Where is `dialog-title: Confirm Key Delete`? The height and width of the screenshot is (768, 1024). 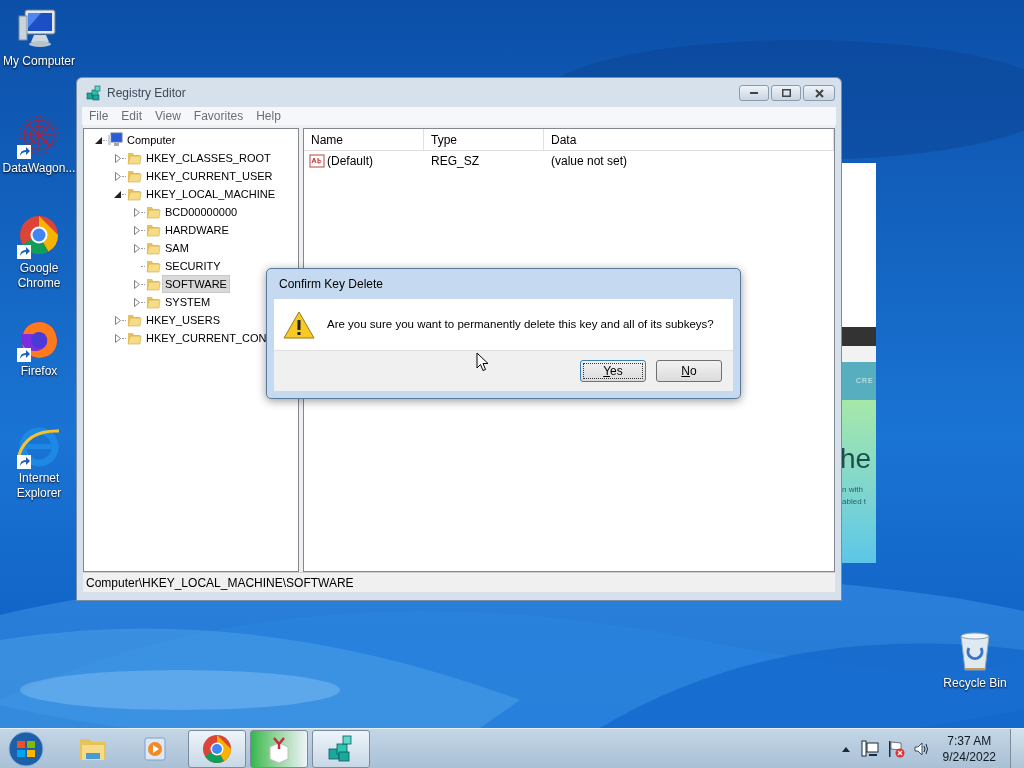
dialog-title: Confirm Key Delete is located at coordinates (331, 284).